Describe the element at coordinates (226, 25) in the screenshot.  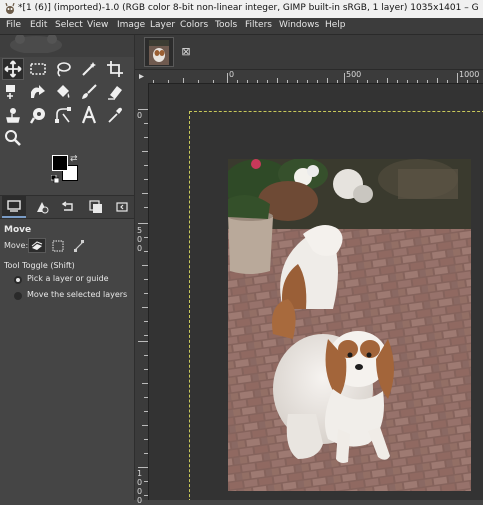
I see `menu-tools: Tools` at that location.